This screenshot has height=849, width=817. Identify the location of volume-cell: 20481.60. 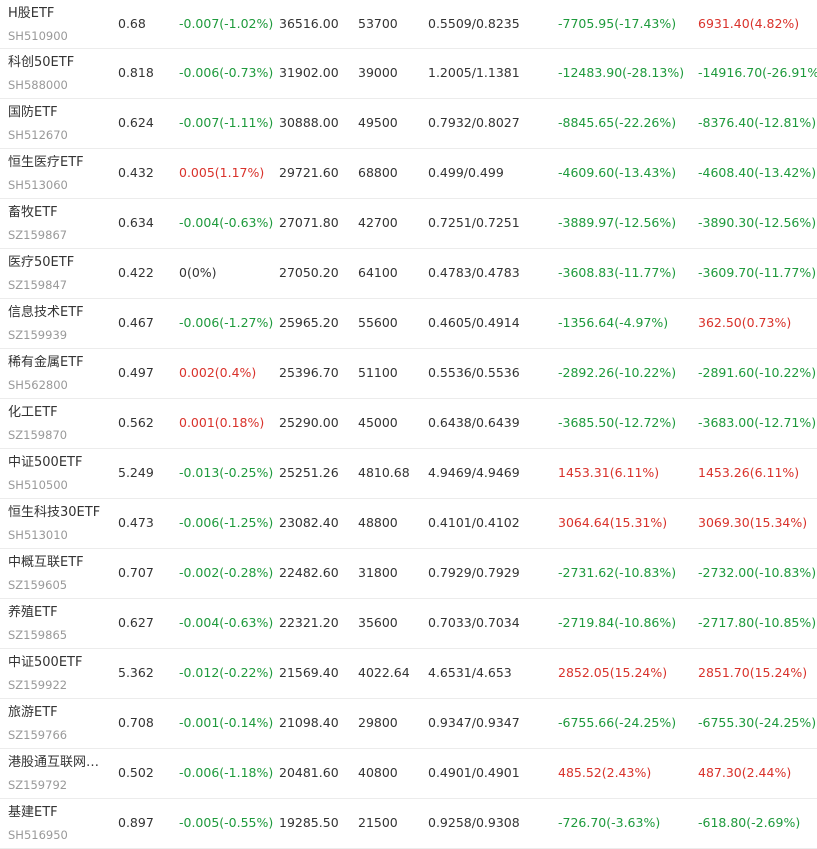
(309, 772).